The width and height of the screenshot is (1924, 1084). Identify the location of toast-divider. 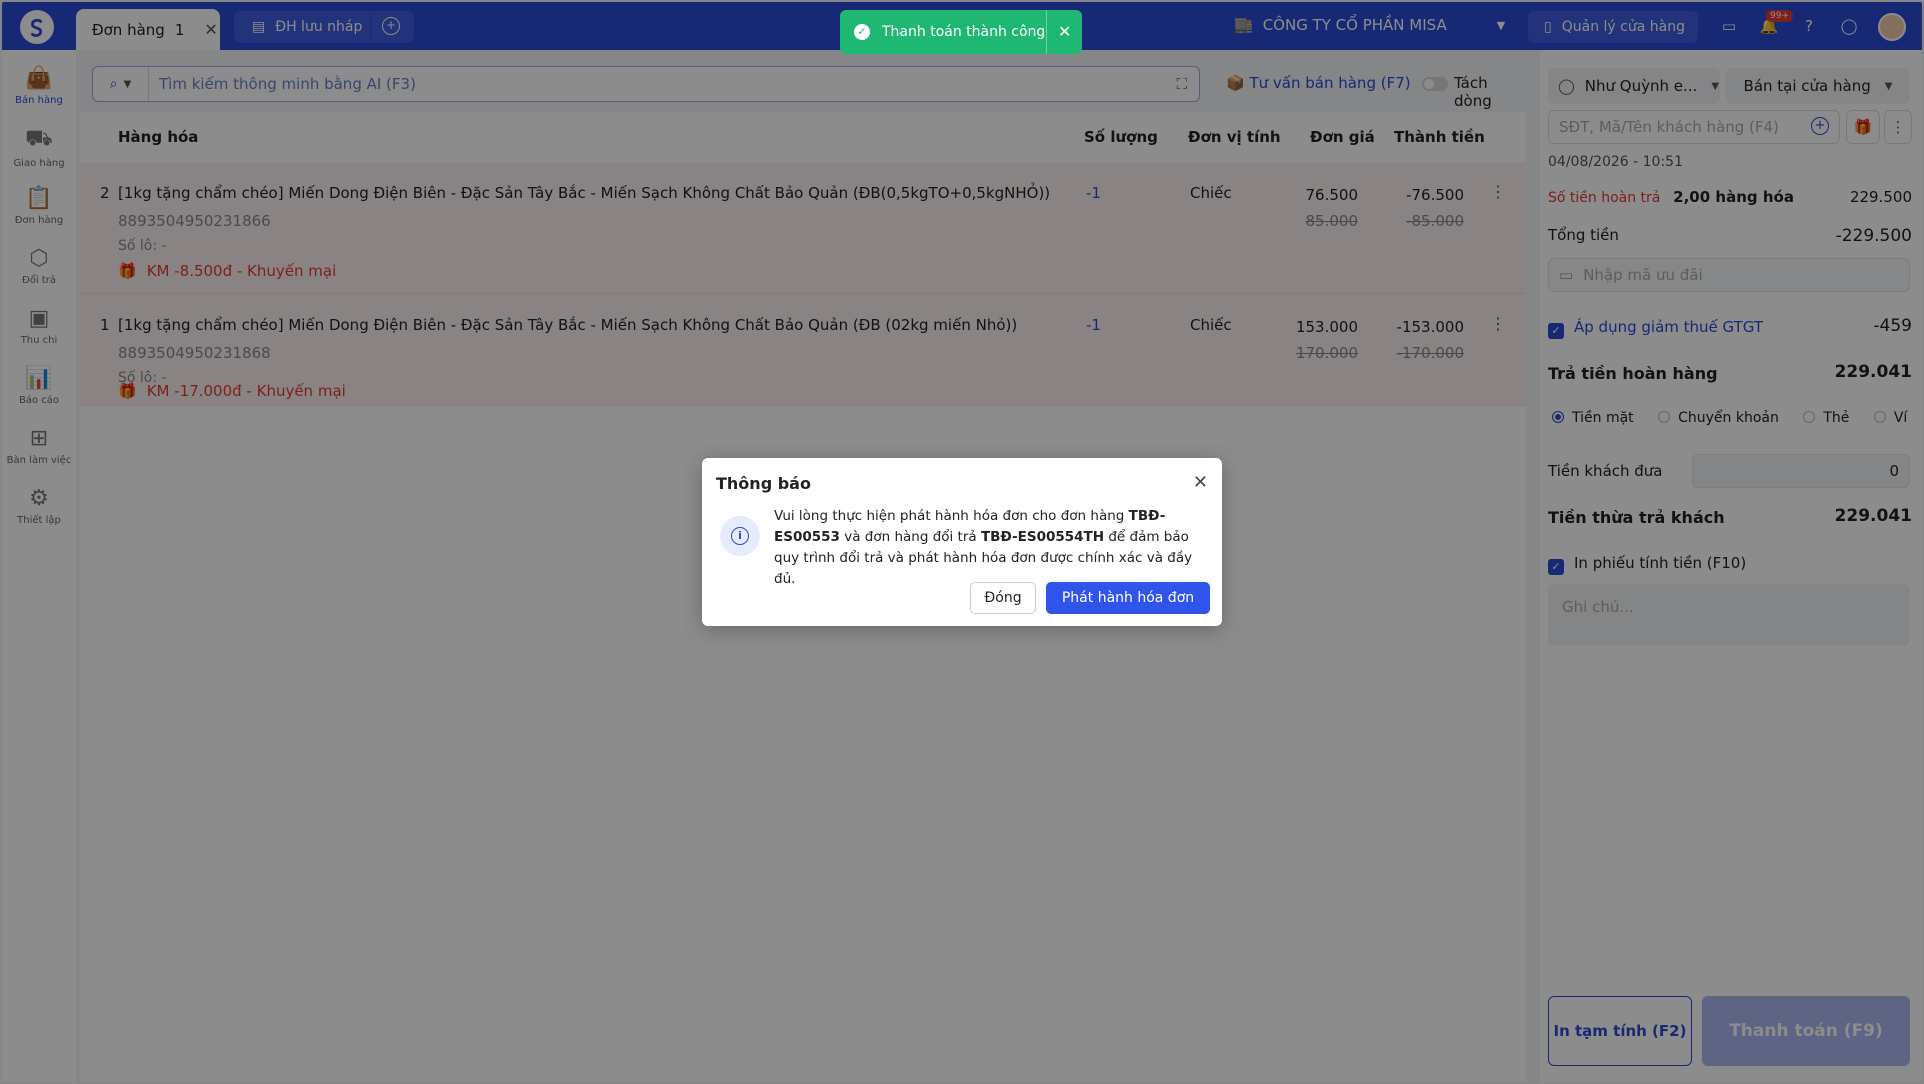
(1046, 32).